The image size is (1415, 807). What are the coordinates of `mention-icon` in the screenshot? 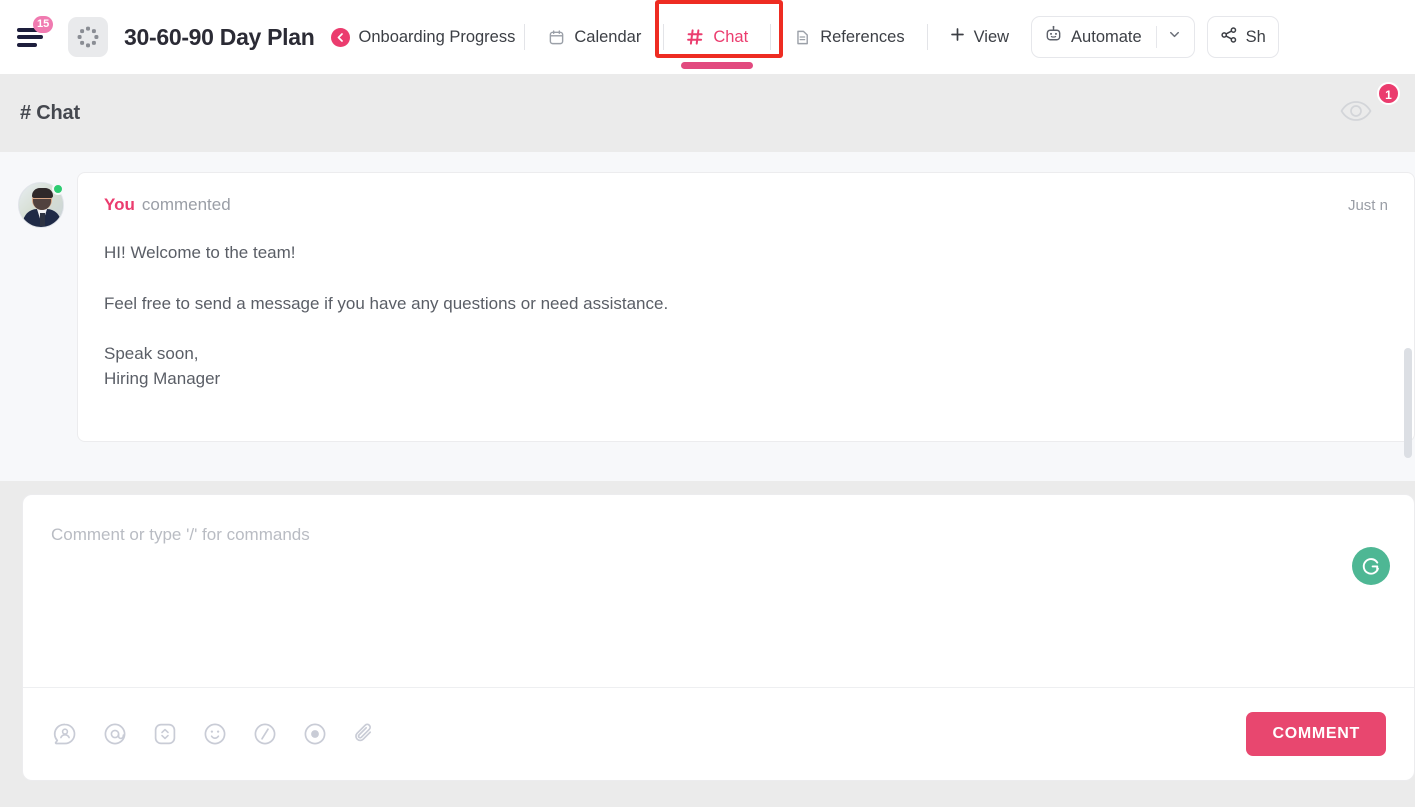 It's located at (114, 734).